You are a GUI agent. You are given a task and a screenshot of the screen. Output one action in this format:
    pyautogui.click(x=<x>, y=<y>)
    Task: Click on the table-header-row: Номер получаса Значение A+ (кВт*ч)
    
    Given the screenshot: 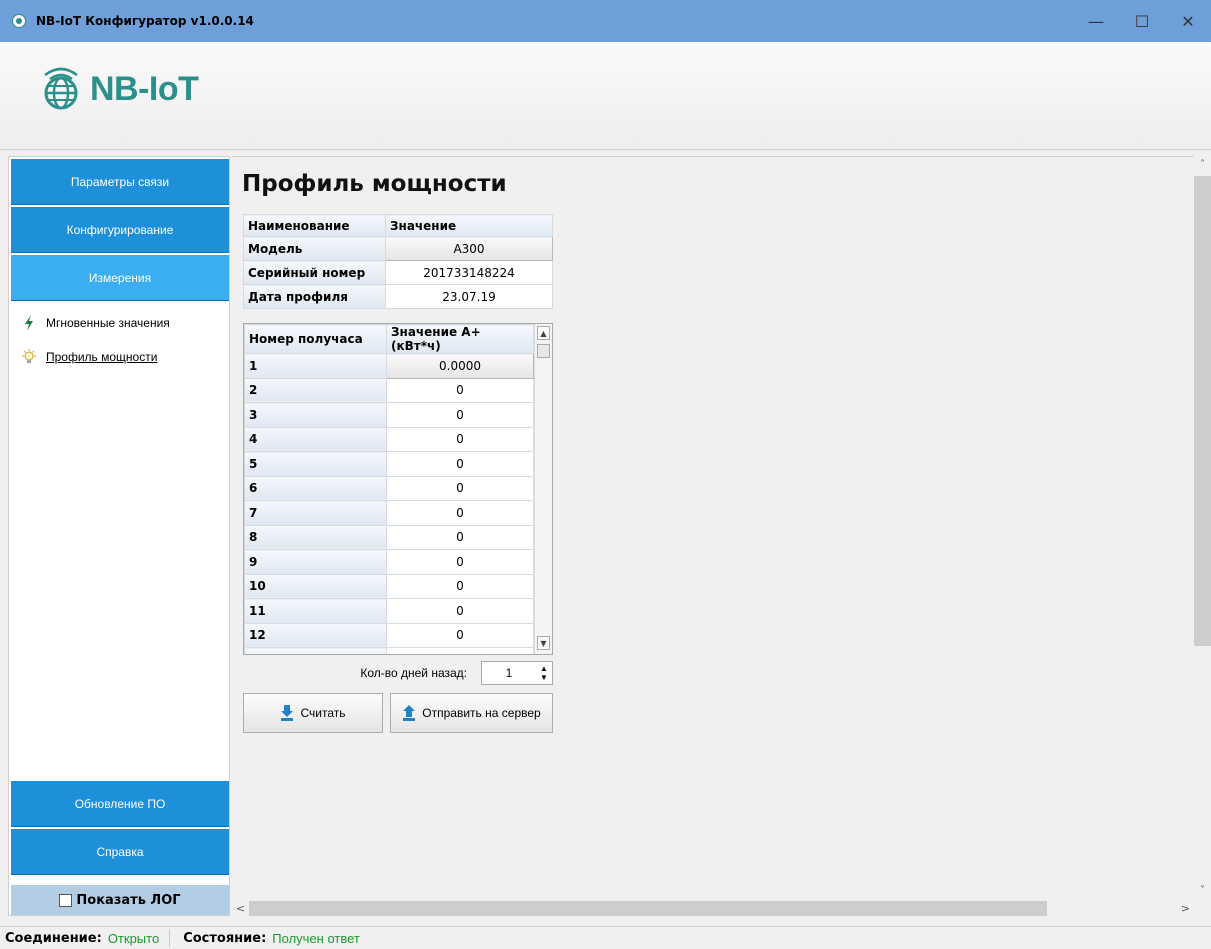 What is the action you would take?
    pyautogui.click(x=389, y=339)
    